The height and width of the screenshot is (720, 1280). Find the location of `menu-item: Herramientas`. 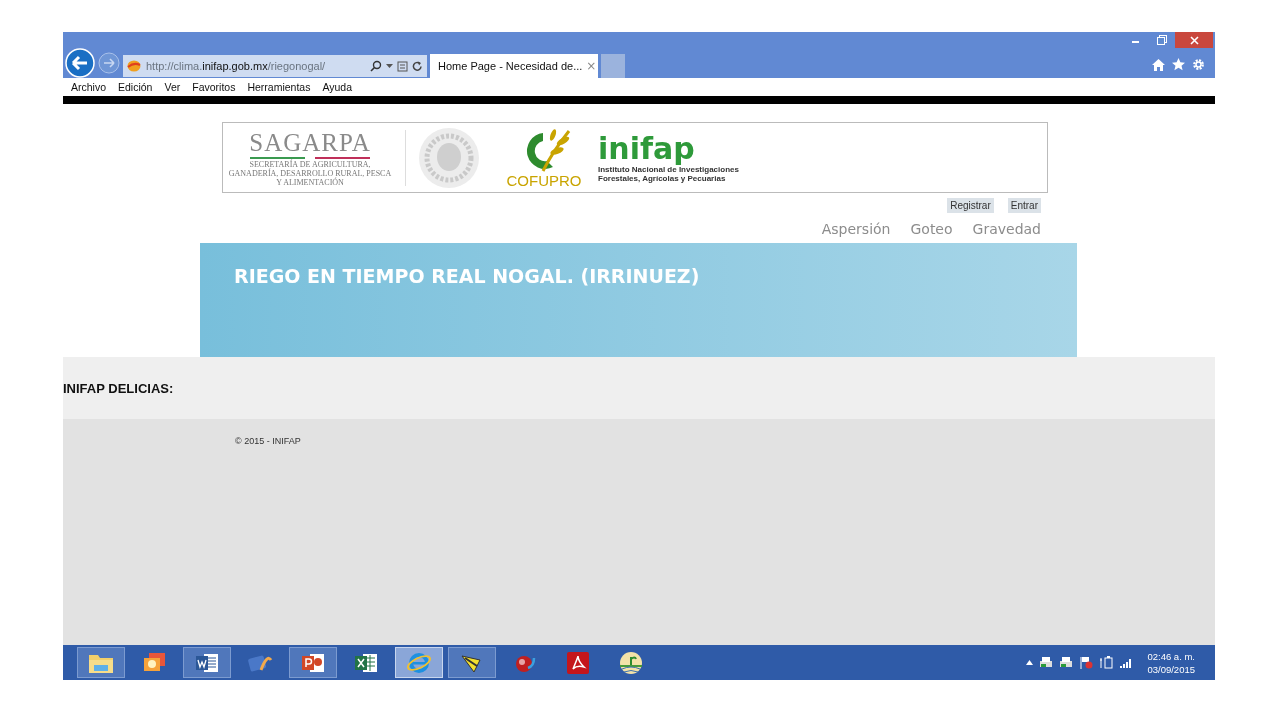

menu-item: Herramientas is located at coordinates (279, 87).